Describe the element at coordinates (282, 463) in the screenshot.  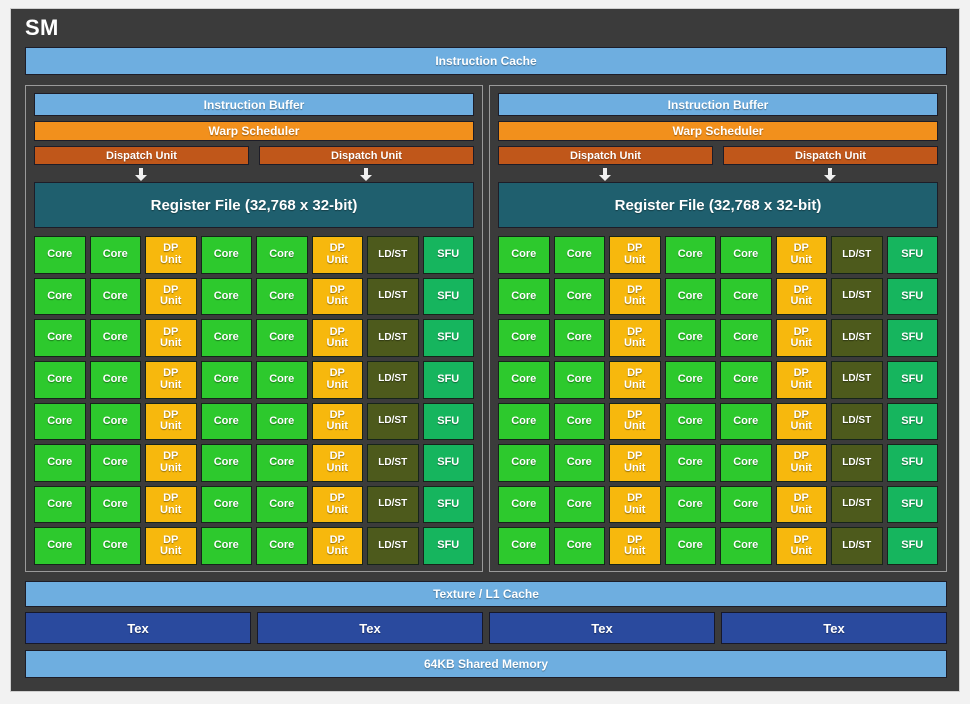
I see `unit-core-left-r6-c5: Core` at that location.